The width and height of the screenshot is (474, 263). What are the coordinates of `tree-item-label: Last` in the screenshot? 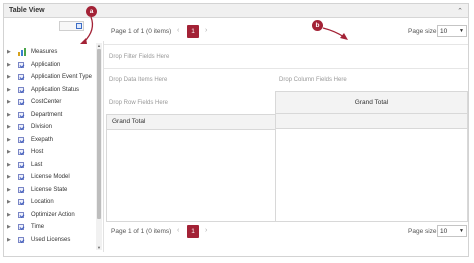 It's located at (37, 164).